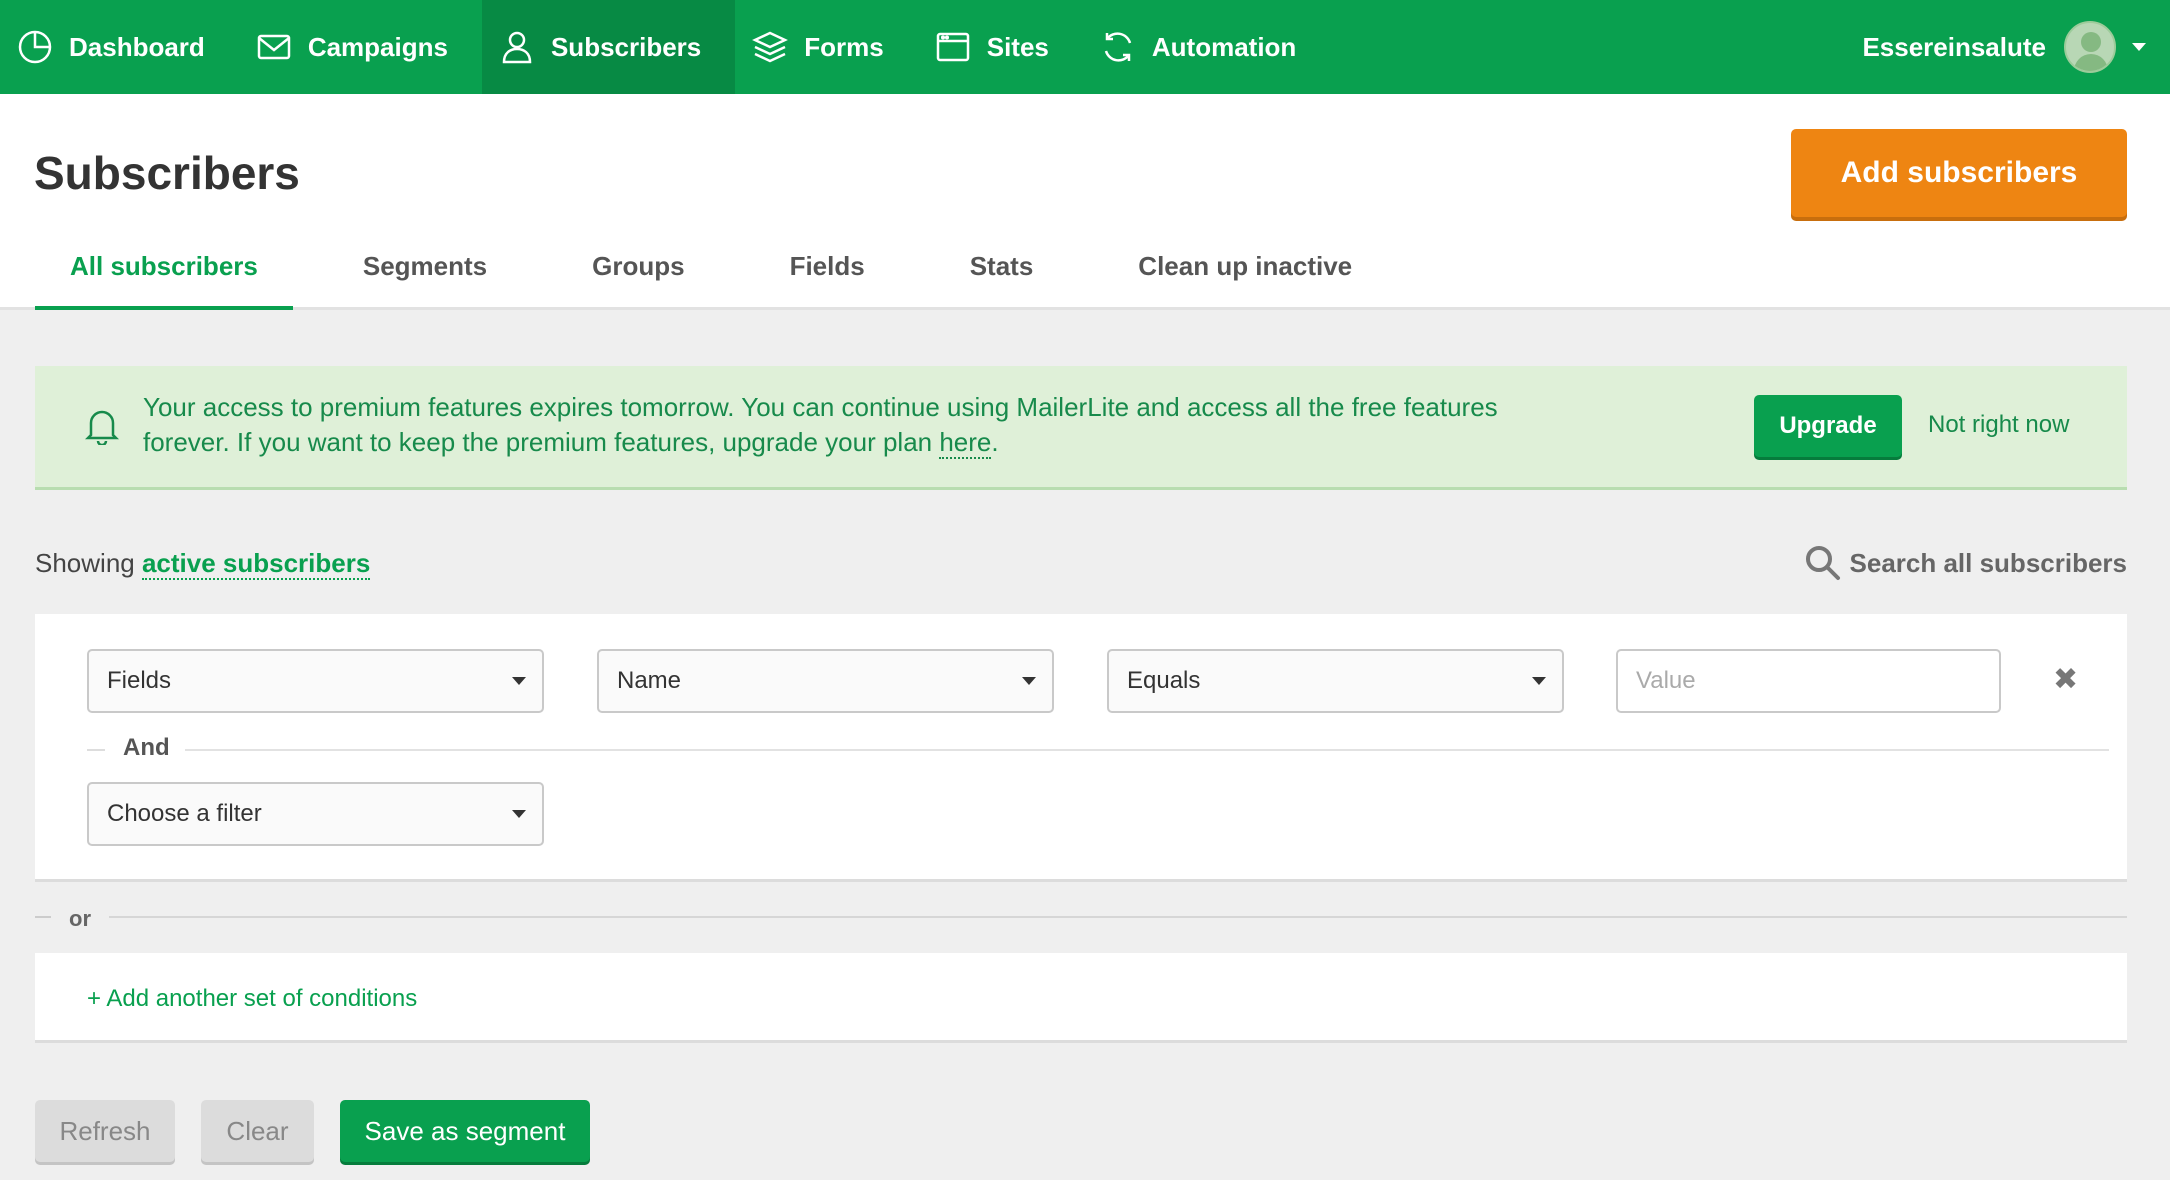  Describe the element at coordinates (102, 427) in the screenshot. I see `bell-icon` at that location.